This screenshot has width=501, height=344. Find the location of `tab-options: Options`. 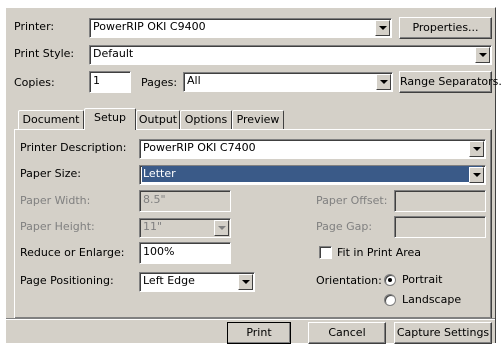

tab-options: Options is located at coordinates (206, 119).